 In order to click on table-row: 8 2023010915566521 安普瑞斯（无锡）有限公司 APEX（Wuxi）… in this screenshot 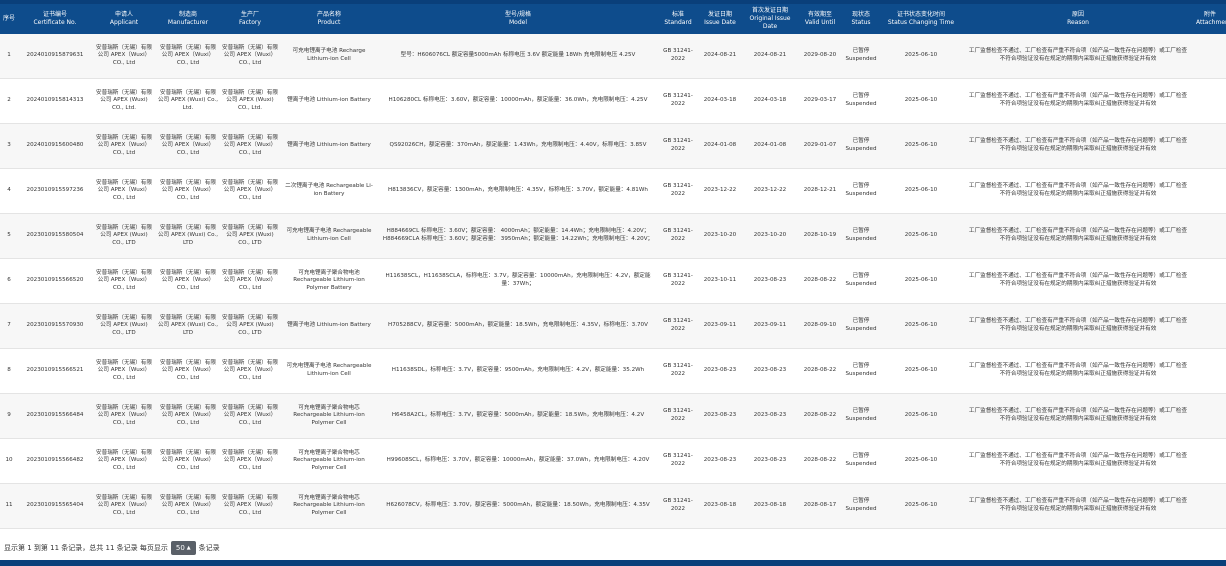, I will do `click(613, 371)`.